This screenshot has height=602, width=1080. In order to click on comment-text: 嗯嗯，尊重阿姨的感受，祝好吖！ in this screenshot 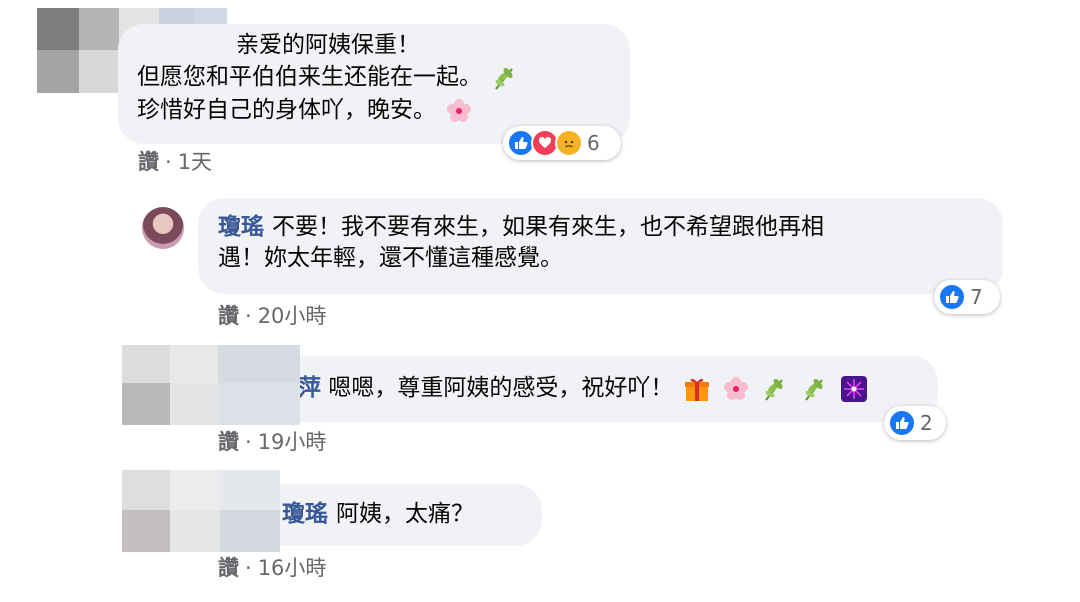, I will do `click(501, 388)`.